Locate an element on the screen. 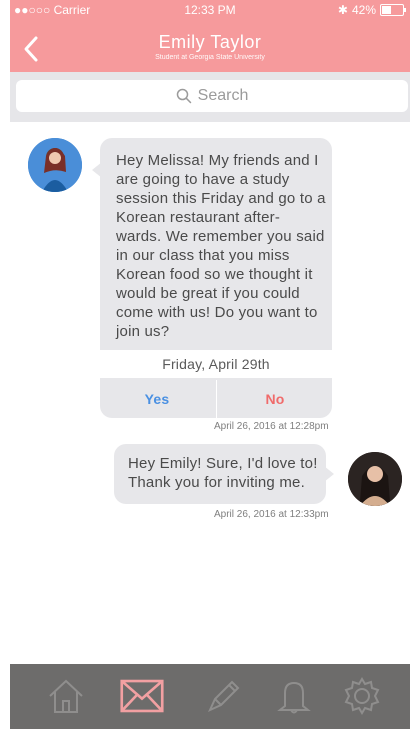  search-input: Search is located at coordinates (212, 96).